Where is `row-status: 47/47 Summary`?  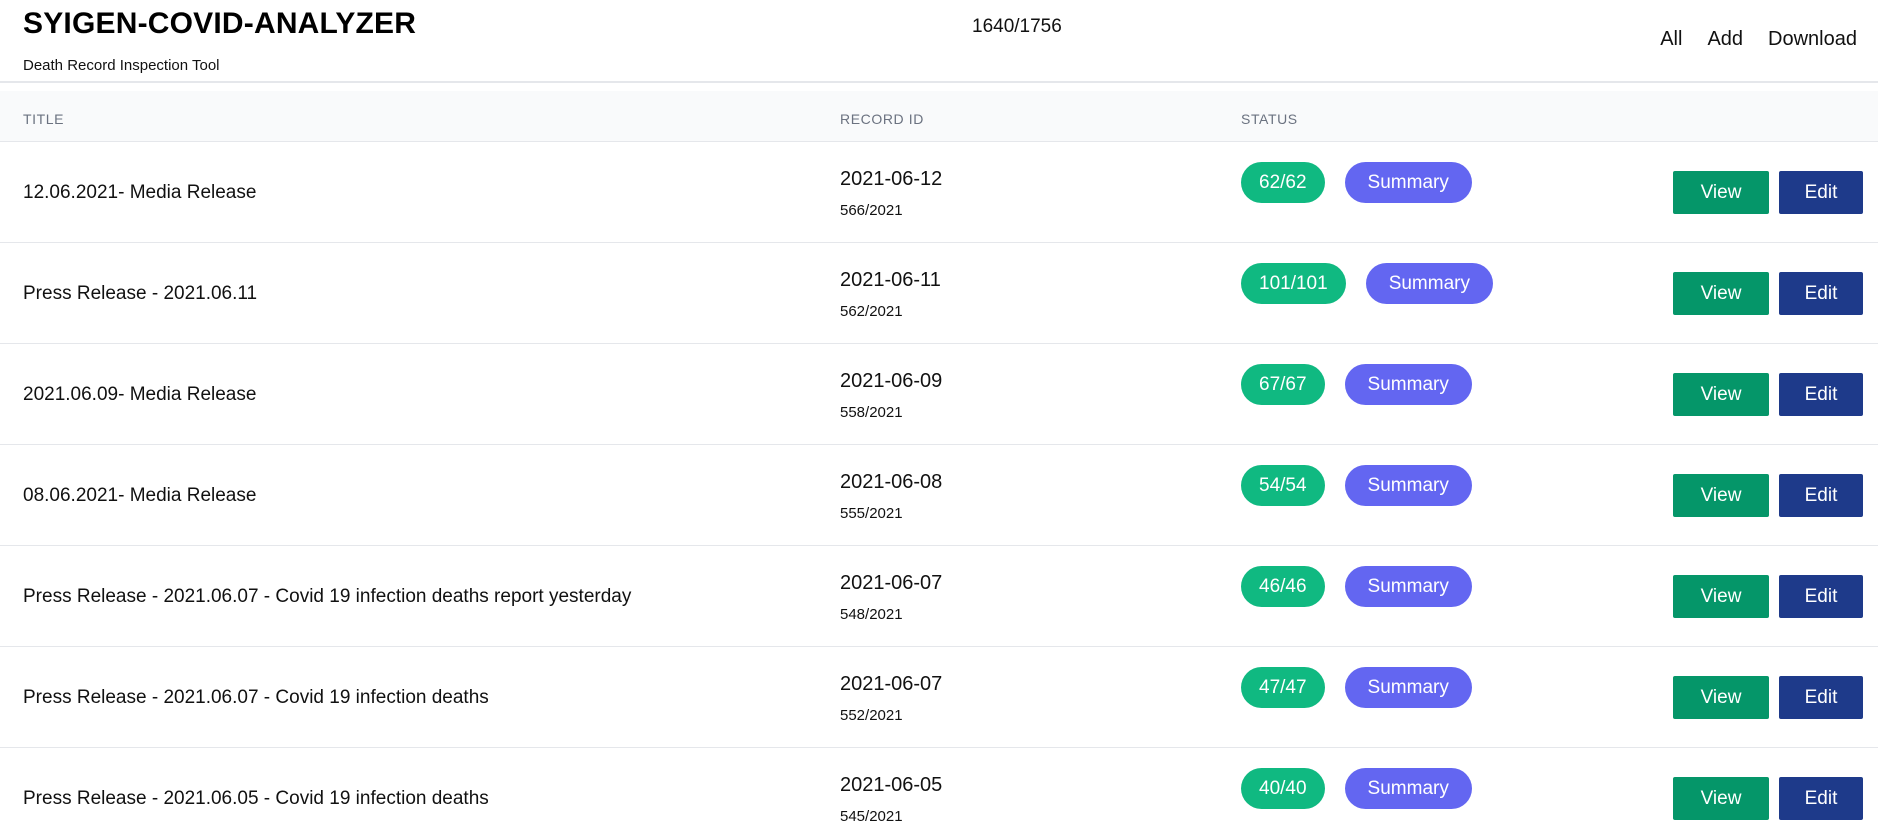 row-status: 47/47 Summary is located at coordinates (1356, 687).